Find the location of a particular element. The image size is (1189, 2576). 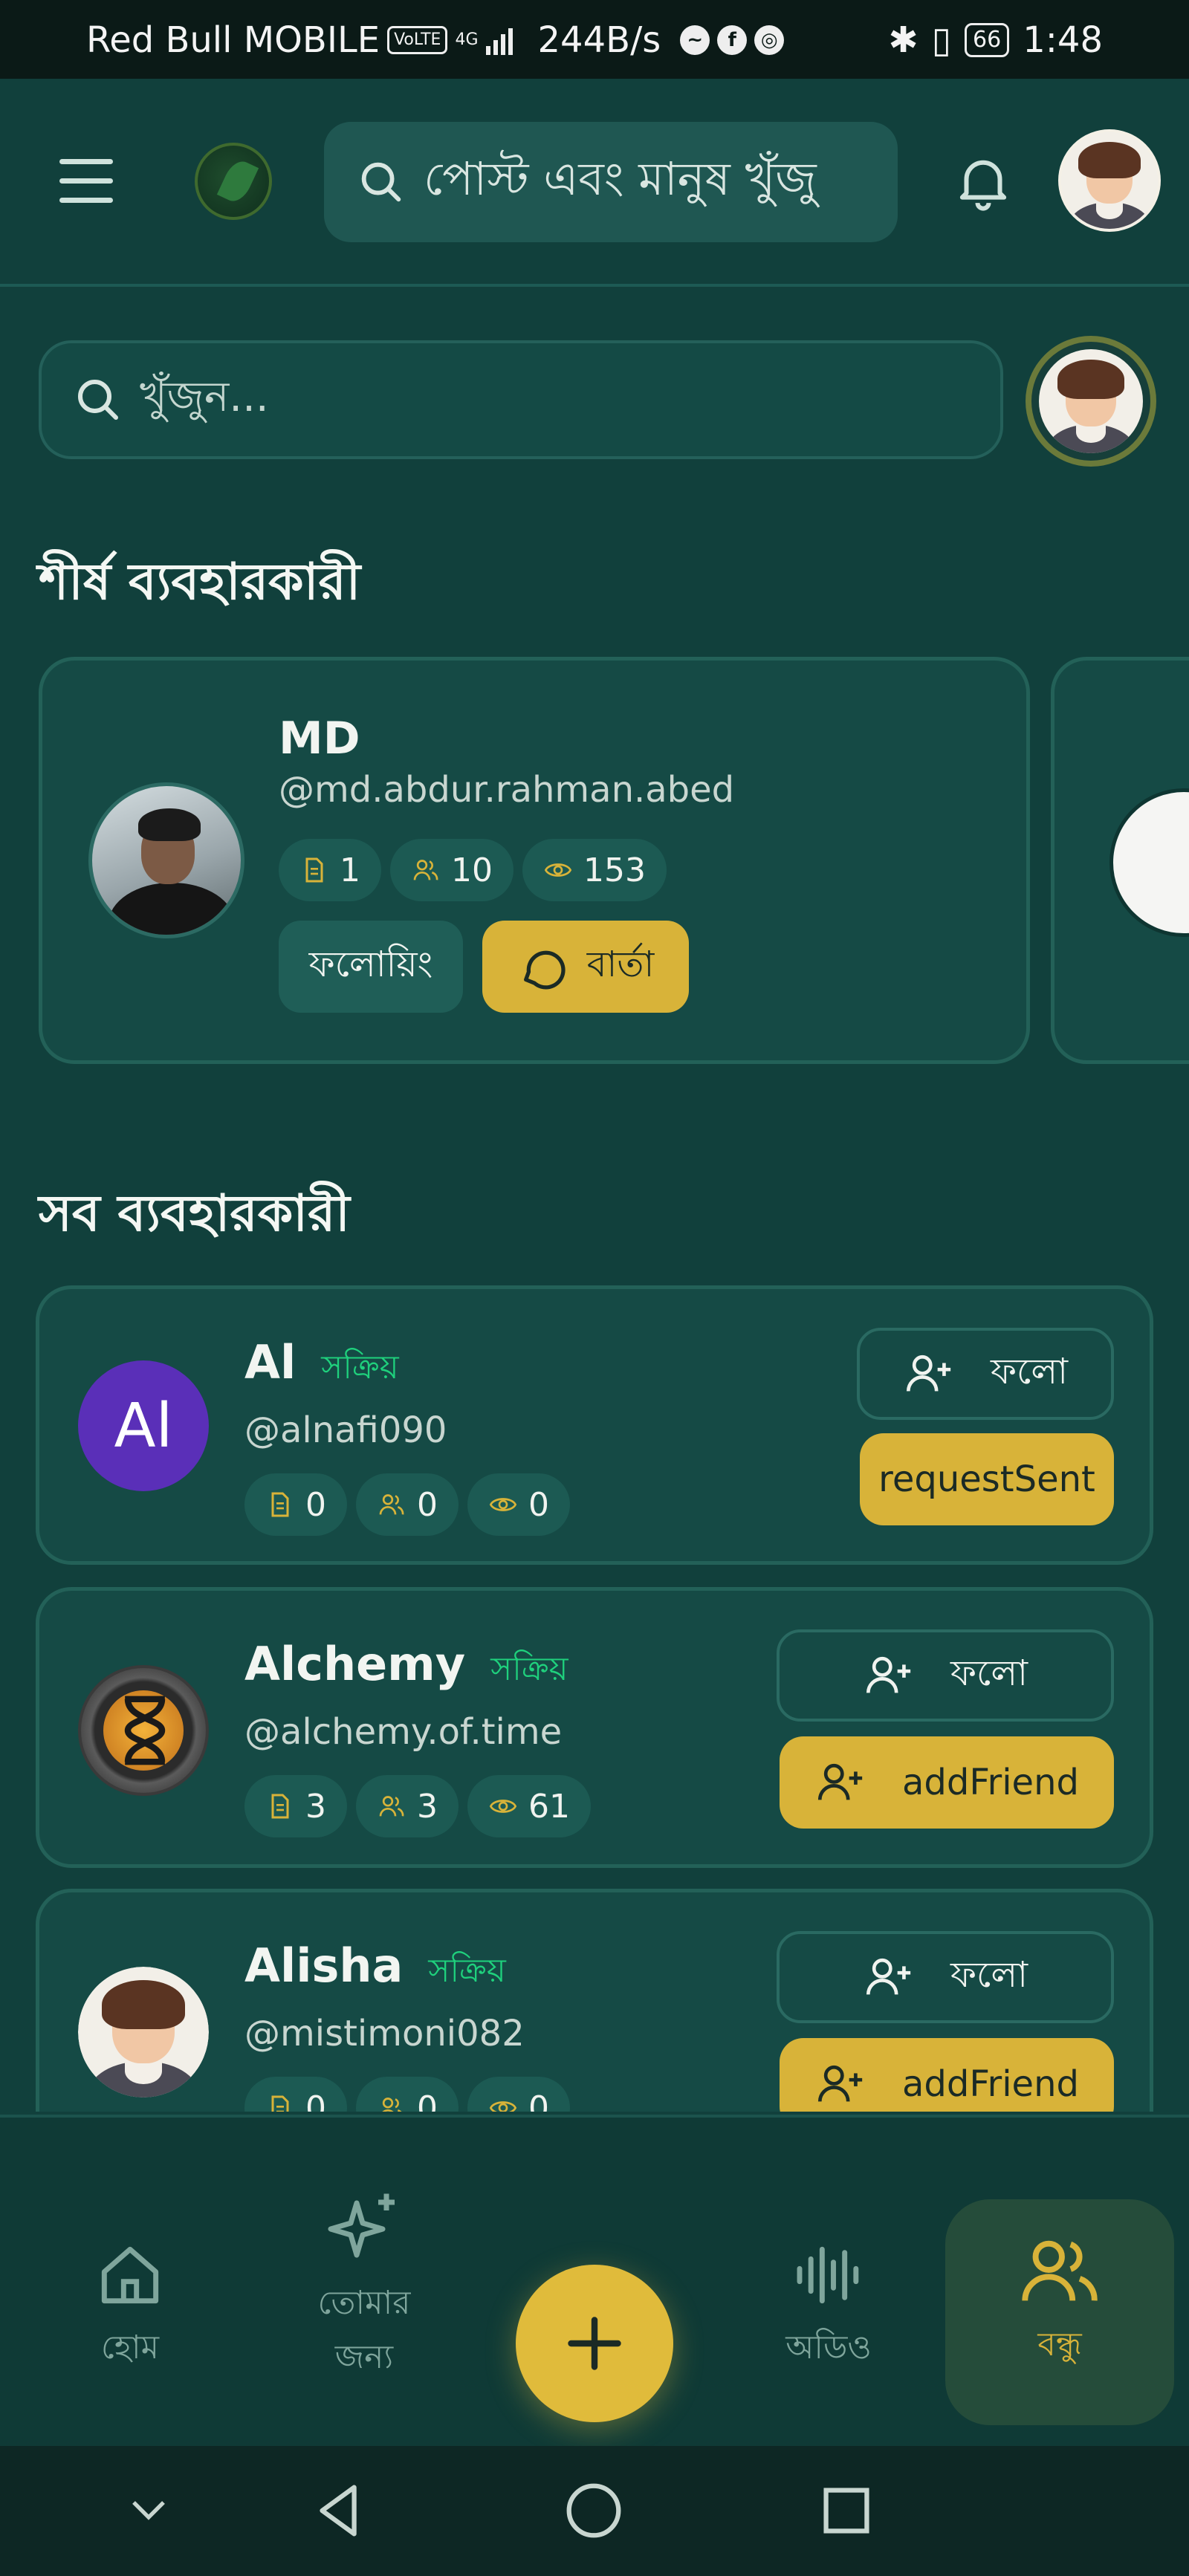

chevron-down-icon is located at coordinates (148, 2510).